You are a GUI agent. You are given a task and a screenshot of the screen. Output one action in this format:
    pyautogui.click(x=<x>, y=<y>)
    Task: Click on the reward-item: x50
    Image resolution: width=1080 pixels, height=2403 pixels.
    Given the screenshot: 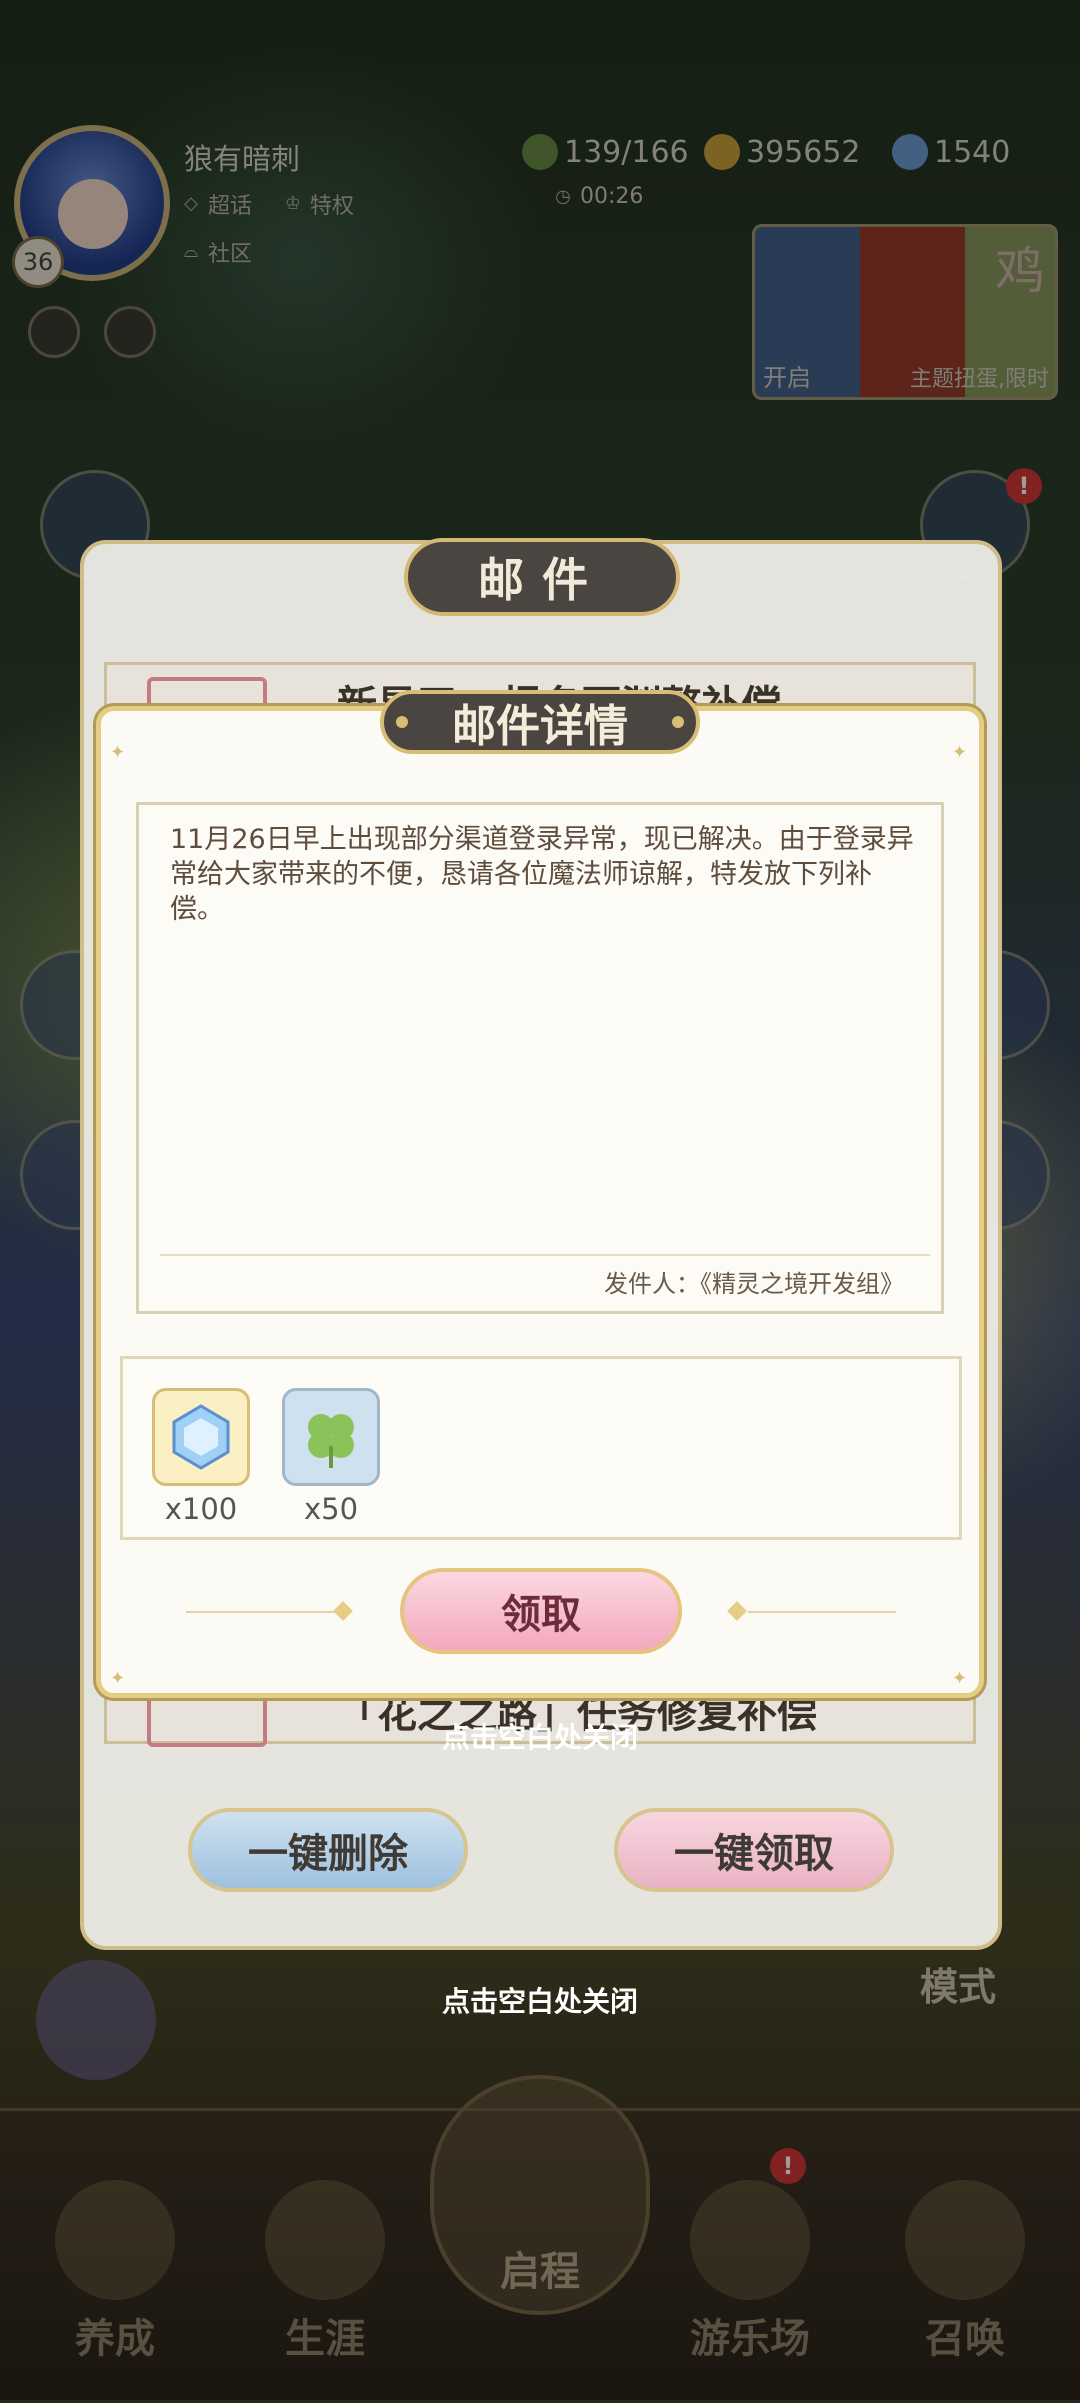 What is the action you would take?
    pyautogui.click(x=331, y=1457)
    